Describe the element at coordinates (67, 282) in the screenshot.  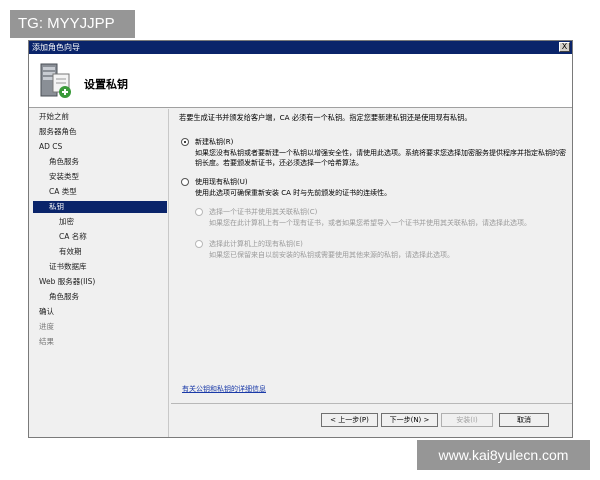
I see `nav-item-web-server-iis: Web 服务器(IIS)` at that location.